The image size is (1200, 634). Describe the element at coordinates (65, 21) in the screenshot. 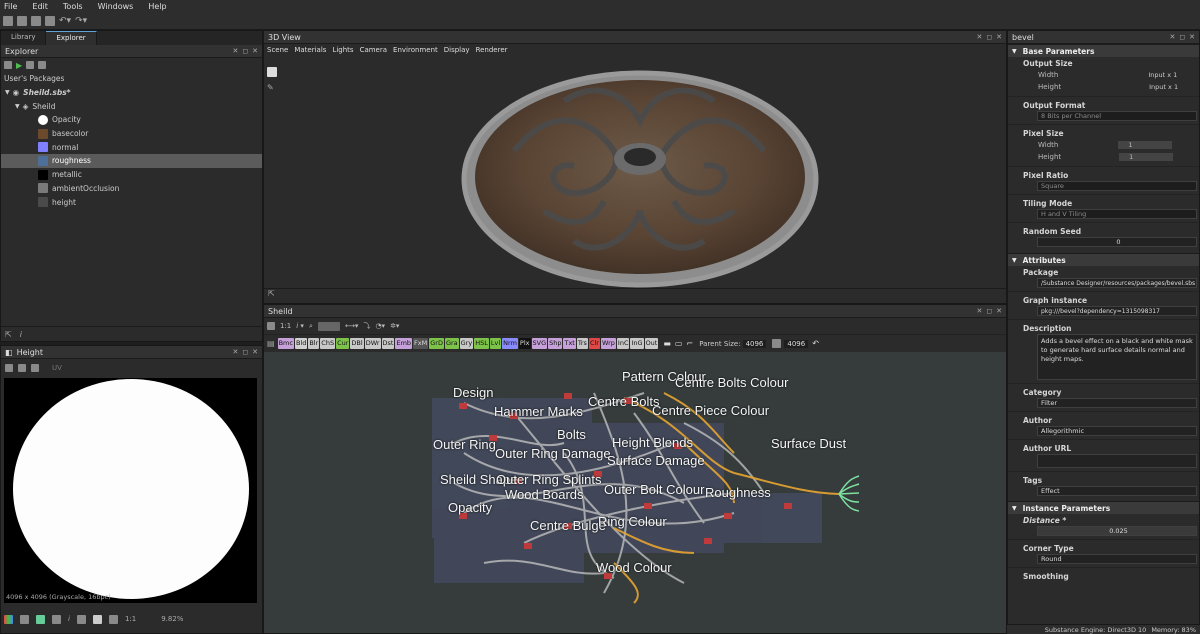

I see `undo-icon: ↶▾` at that location.